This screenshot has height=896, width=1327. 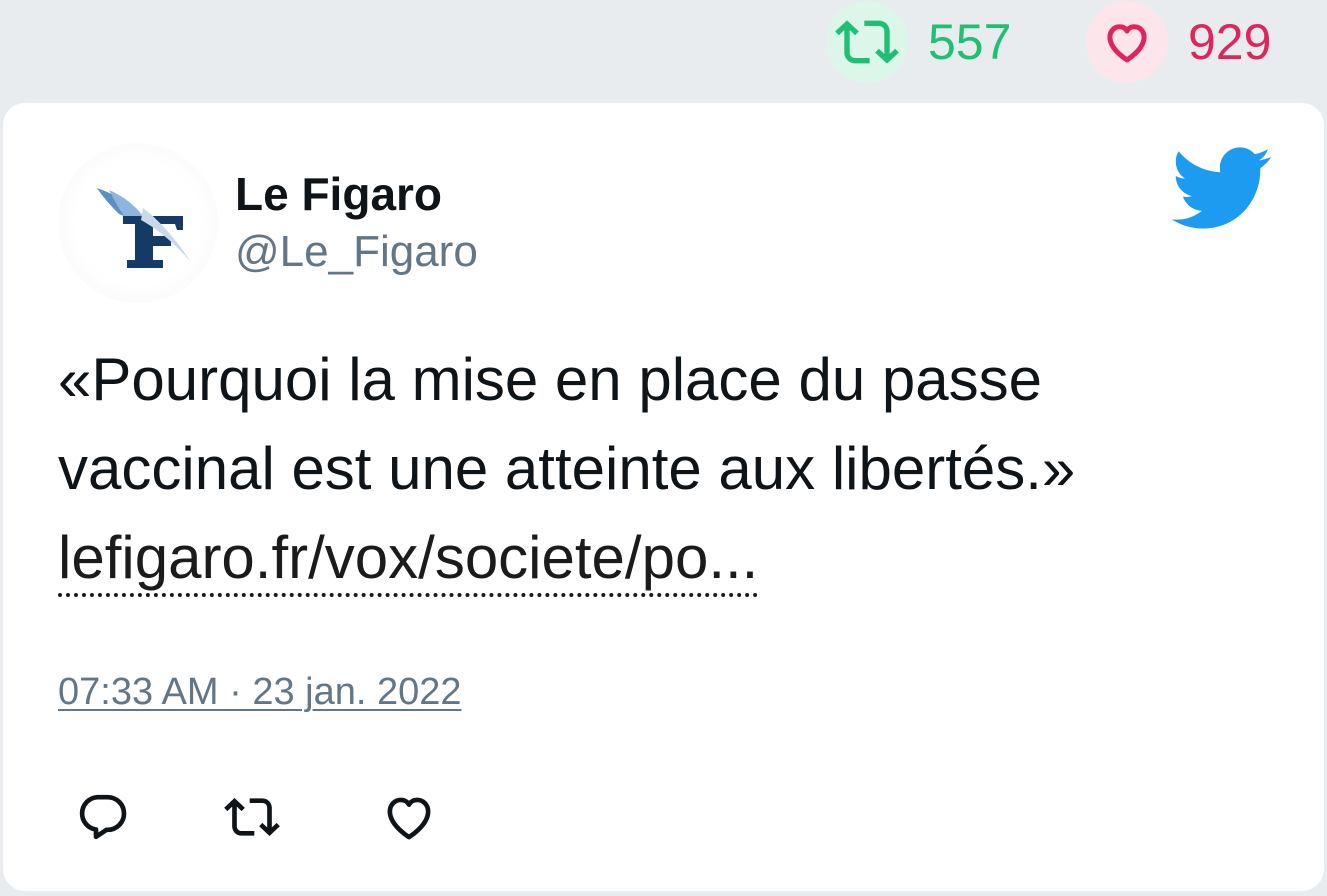 I want to click on twitter-bird-icon, so click(x=1222, y=191).